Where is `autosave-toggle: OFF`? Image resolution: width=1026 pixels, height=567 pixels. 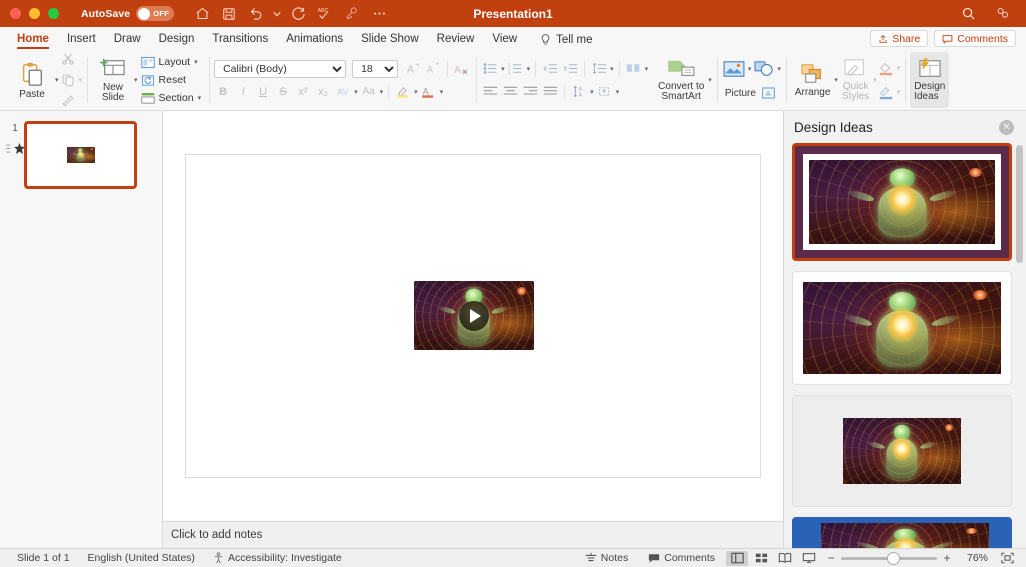 autosave-toggle: OFF is located at coordinates (155, 13).